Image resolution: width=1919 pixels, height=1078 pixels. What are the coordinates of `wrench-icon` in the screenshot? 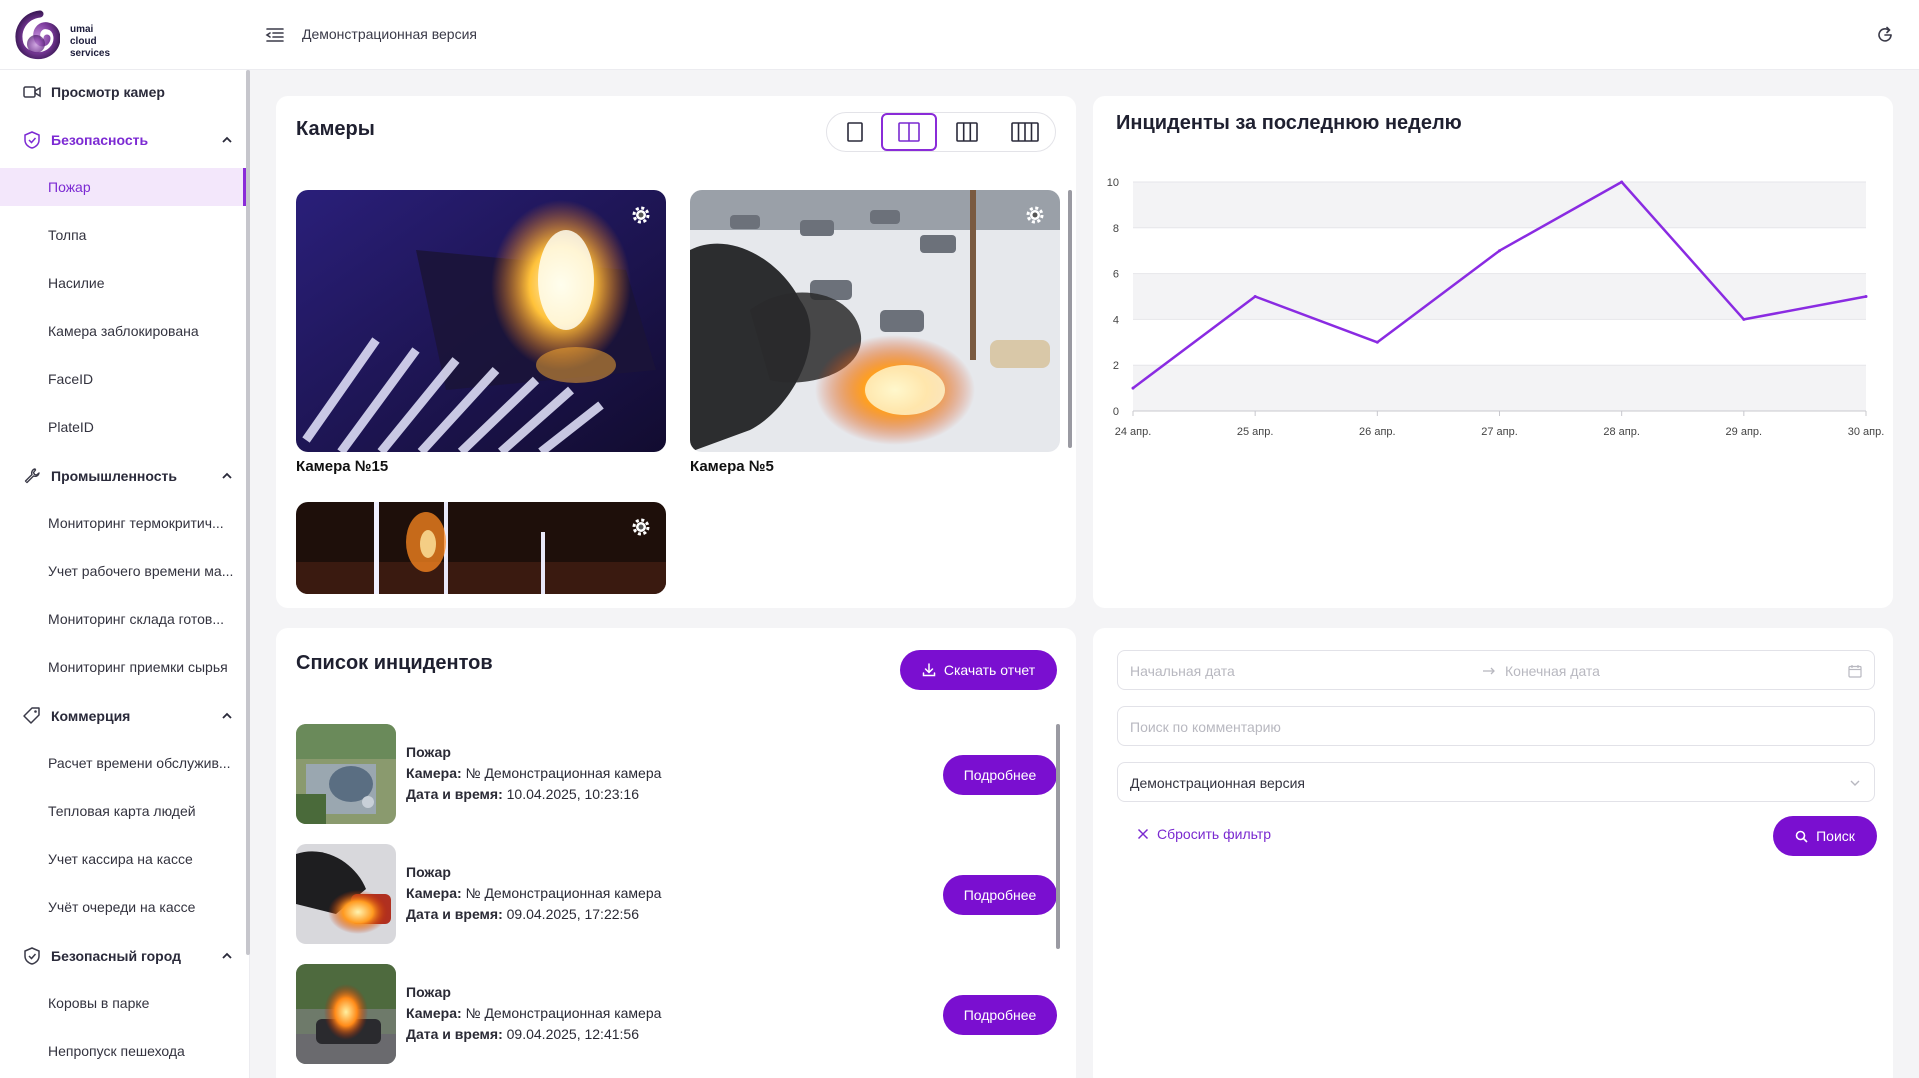 It's located at (32, 476).